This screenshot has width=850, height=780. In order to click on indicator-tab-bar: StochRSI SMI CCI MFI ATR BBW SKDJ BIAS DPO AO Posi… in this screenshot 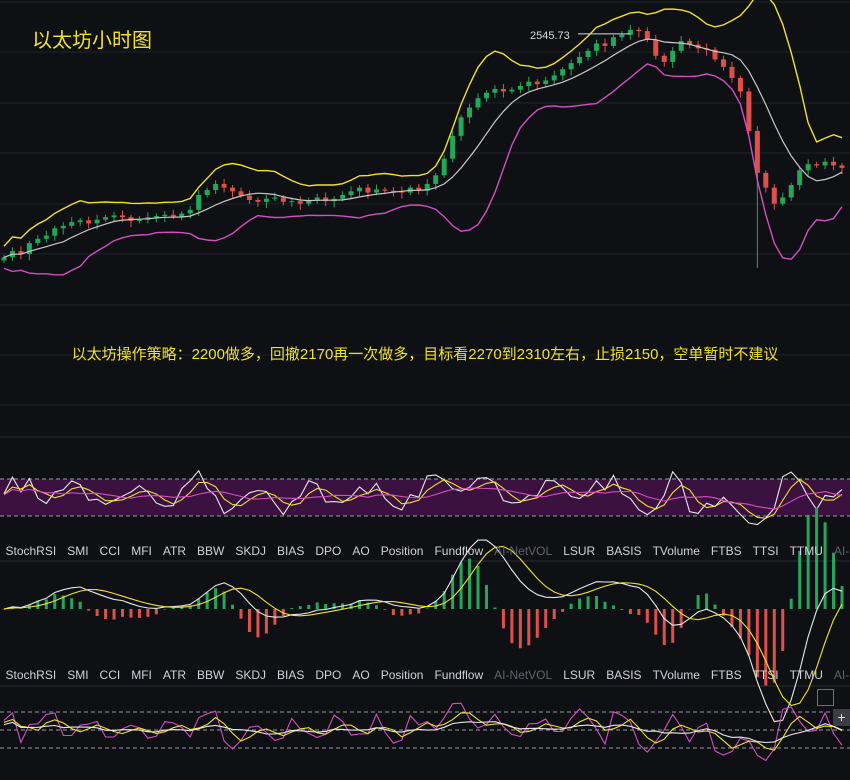, I will do `click(425, 551)`.